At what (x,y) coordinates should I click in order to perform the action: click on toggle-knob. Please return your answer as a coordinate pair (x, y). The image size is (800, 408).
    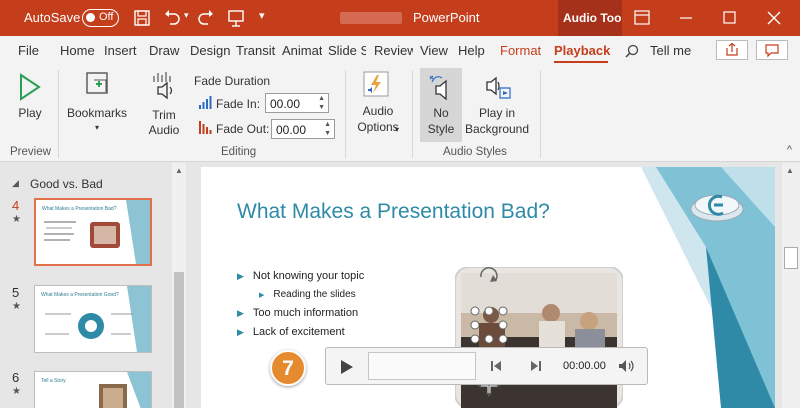
    Looking at the image, I should click on (90, 17).